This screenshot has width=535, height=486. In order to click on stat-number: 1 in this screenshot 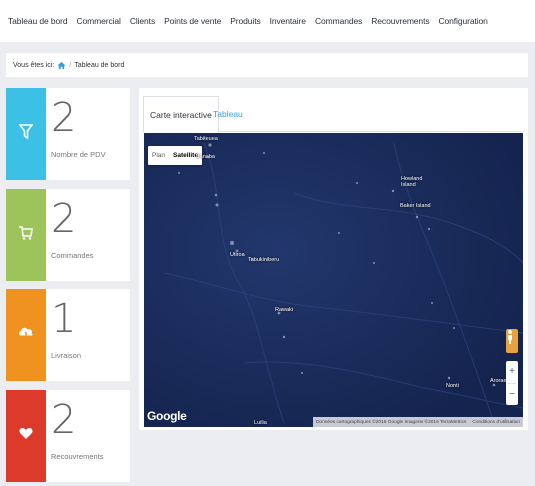, I will do `click(64, 319)`.